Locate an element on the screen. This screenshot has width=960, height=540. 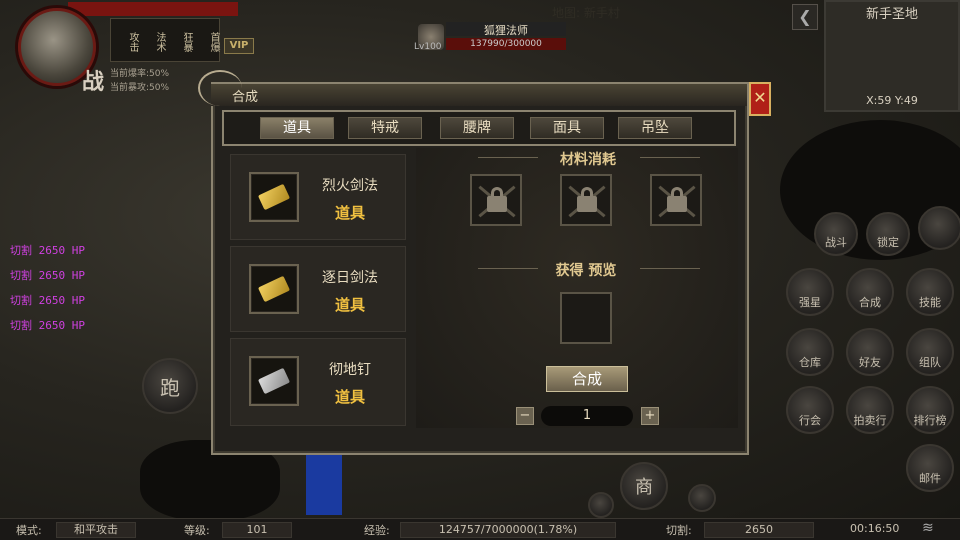
side-menu-icon is located at coordinates (702, 498).